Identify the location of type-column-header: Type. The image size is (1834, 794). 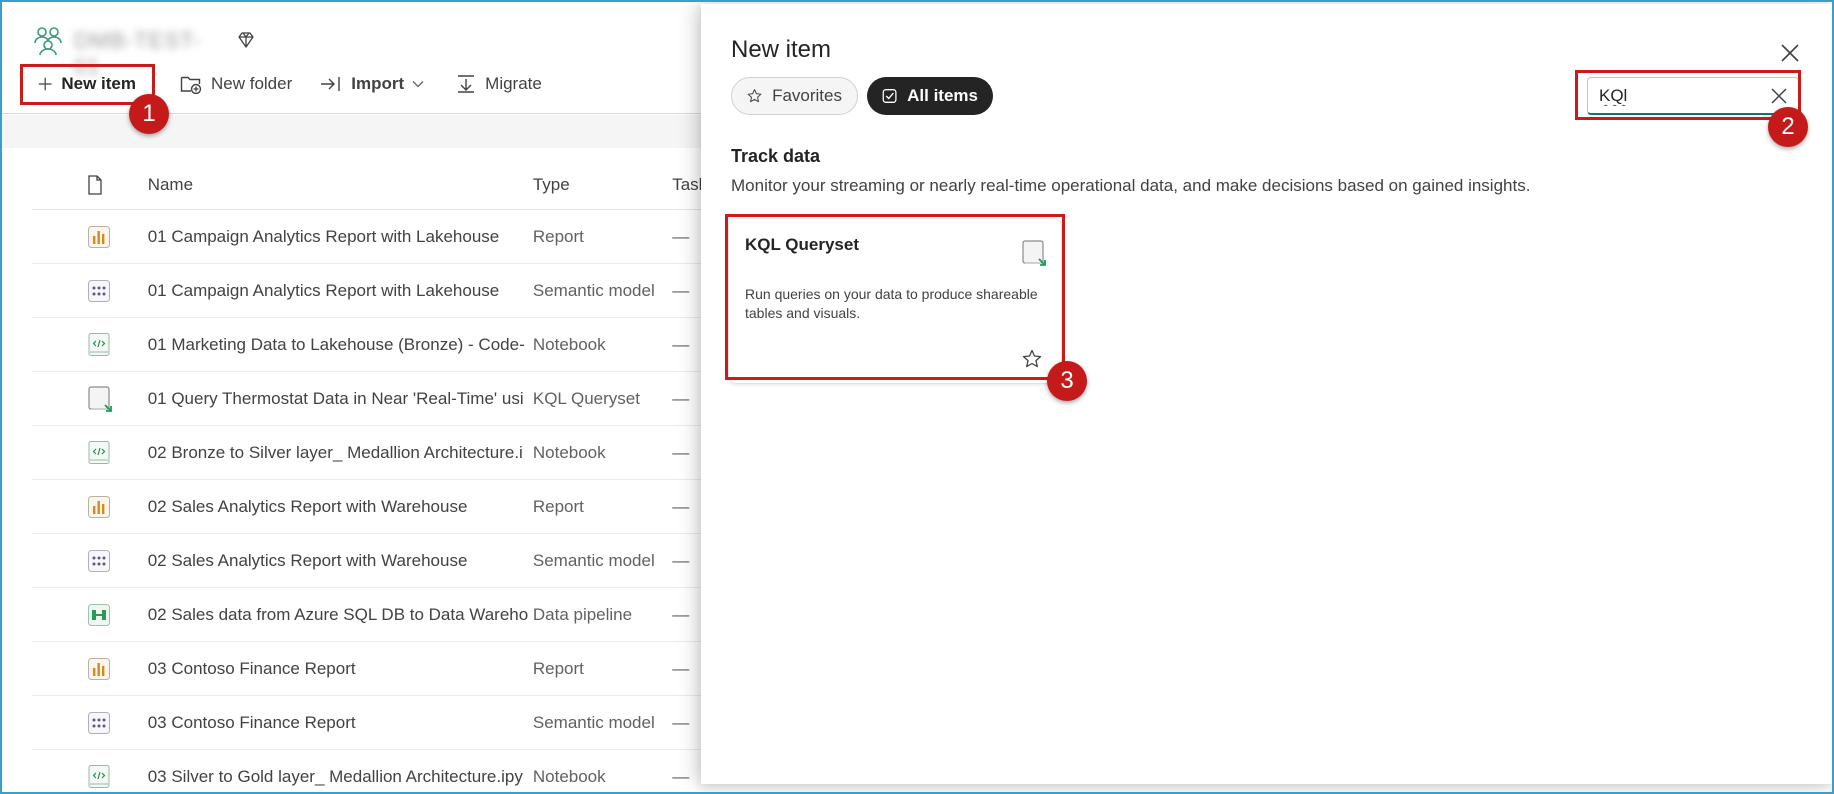
(602, 185).